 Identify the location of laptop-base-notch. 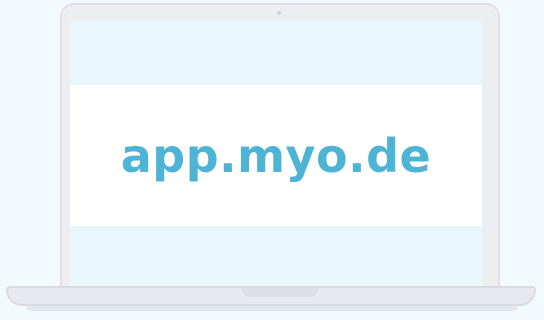
(280, 292).